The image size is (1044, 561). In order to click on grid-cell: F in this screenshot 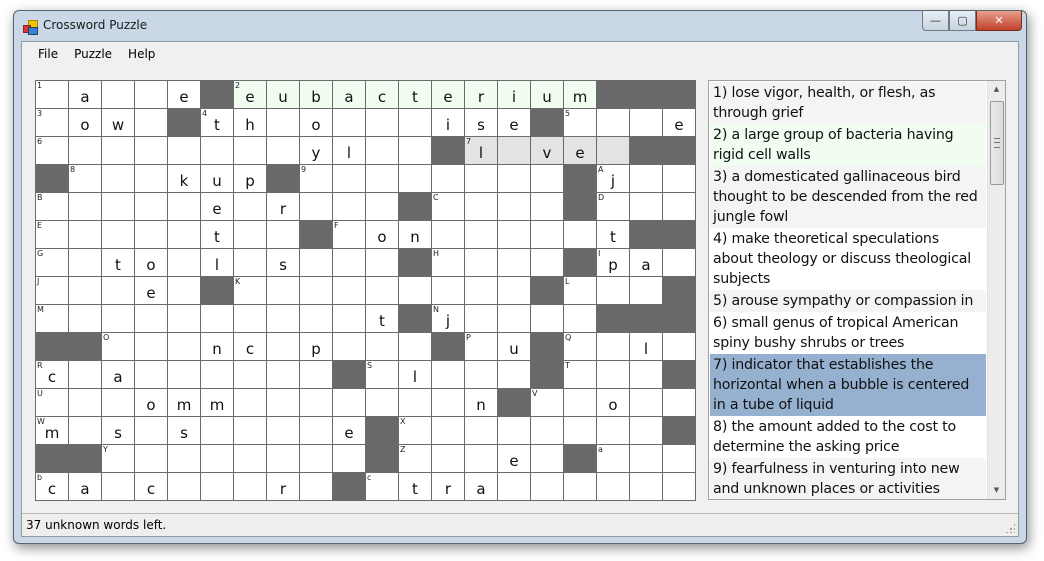, I will do `click(349, 234)`.